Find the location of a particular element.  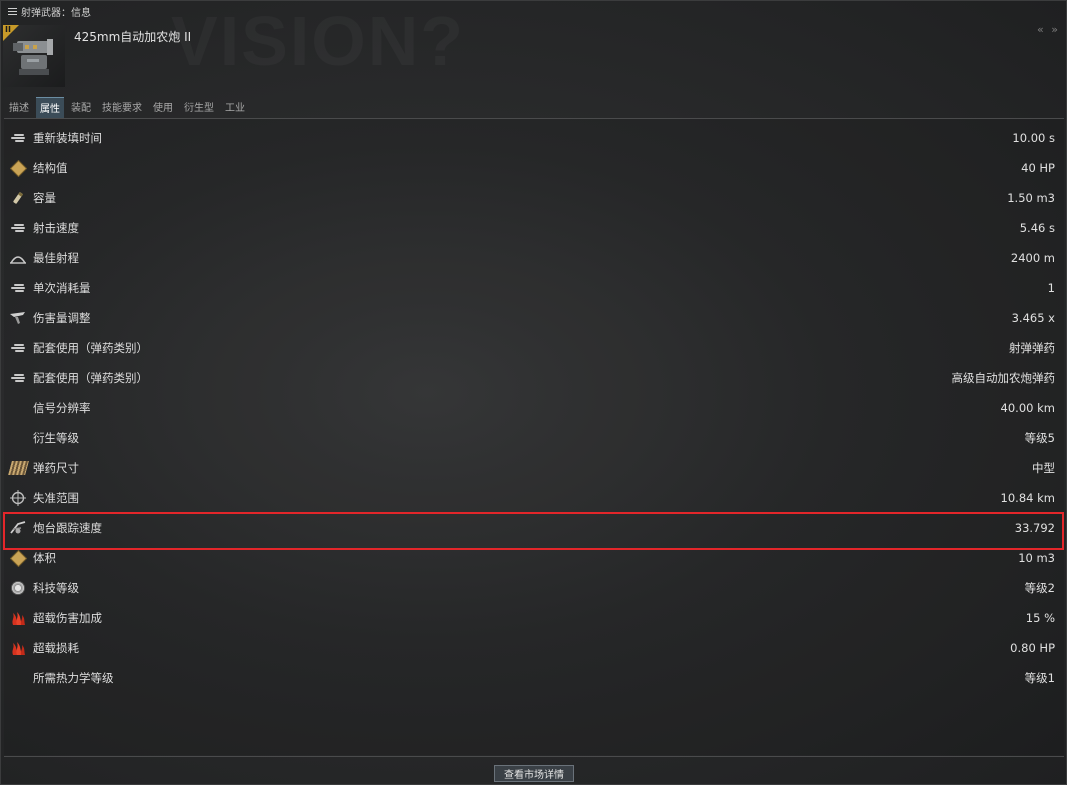

attribute-value: 1 is located at coordinates (1051, 288).